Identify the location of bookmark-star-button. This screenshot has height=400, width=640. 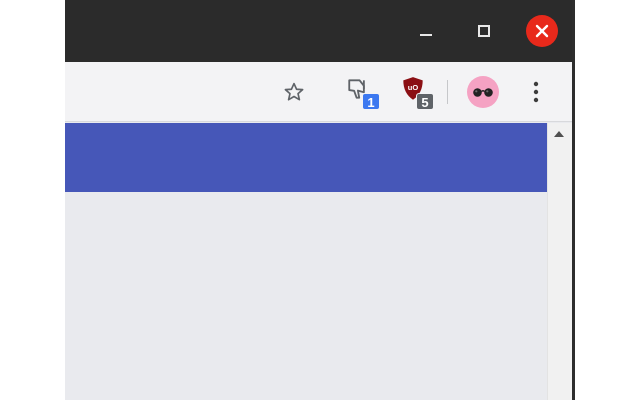
(294, 92).